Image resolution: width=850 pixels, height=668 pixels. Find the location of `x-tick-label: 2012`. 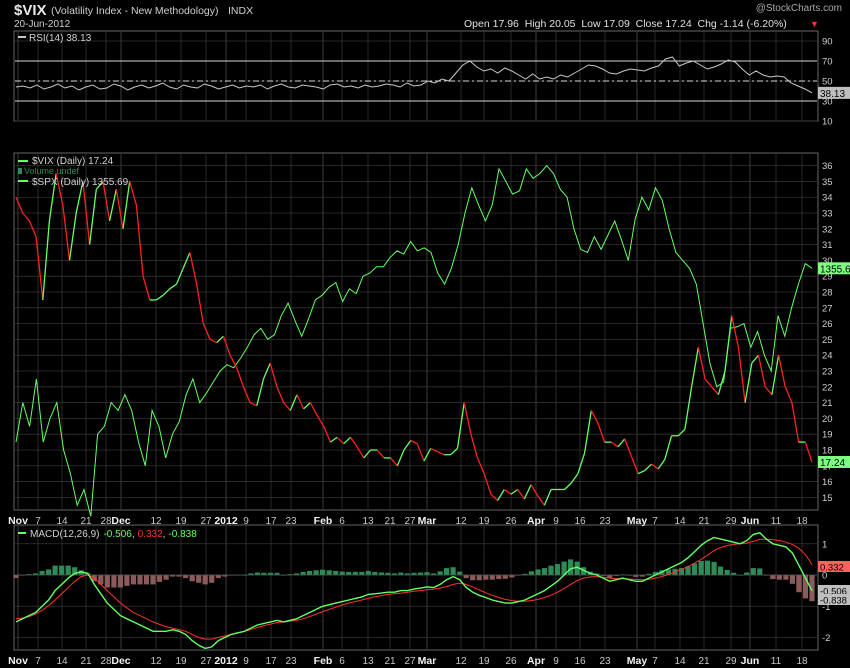

x-tick-label: 2012 is located at coordinates (226, 661).